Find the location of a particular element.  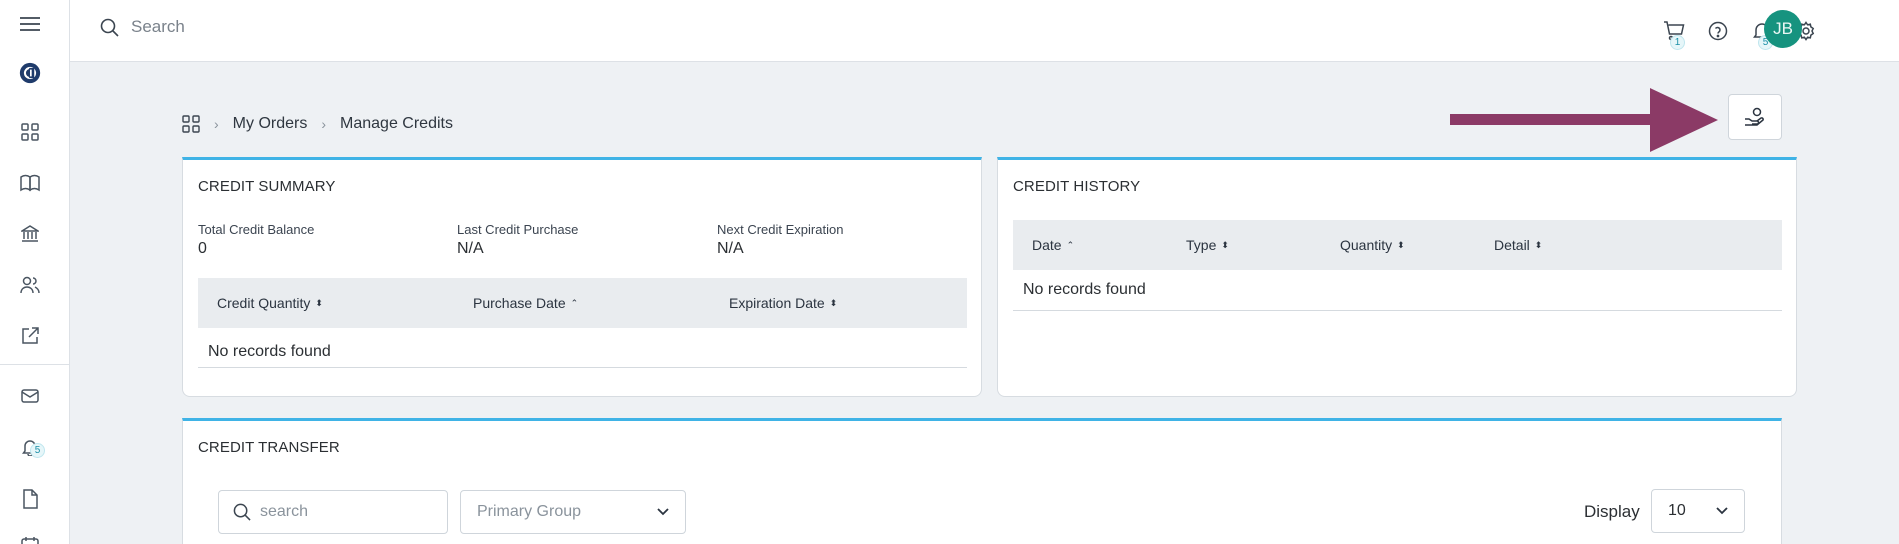

mail-icon is located at coordinates (30, 396).